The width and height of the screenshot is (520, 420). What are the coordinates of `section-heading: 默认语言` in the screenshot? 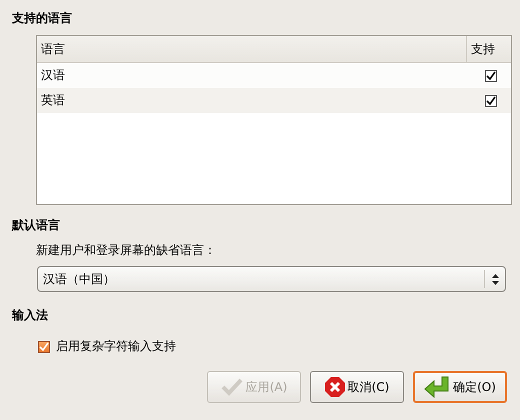 It's located at (36, 225).